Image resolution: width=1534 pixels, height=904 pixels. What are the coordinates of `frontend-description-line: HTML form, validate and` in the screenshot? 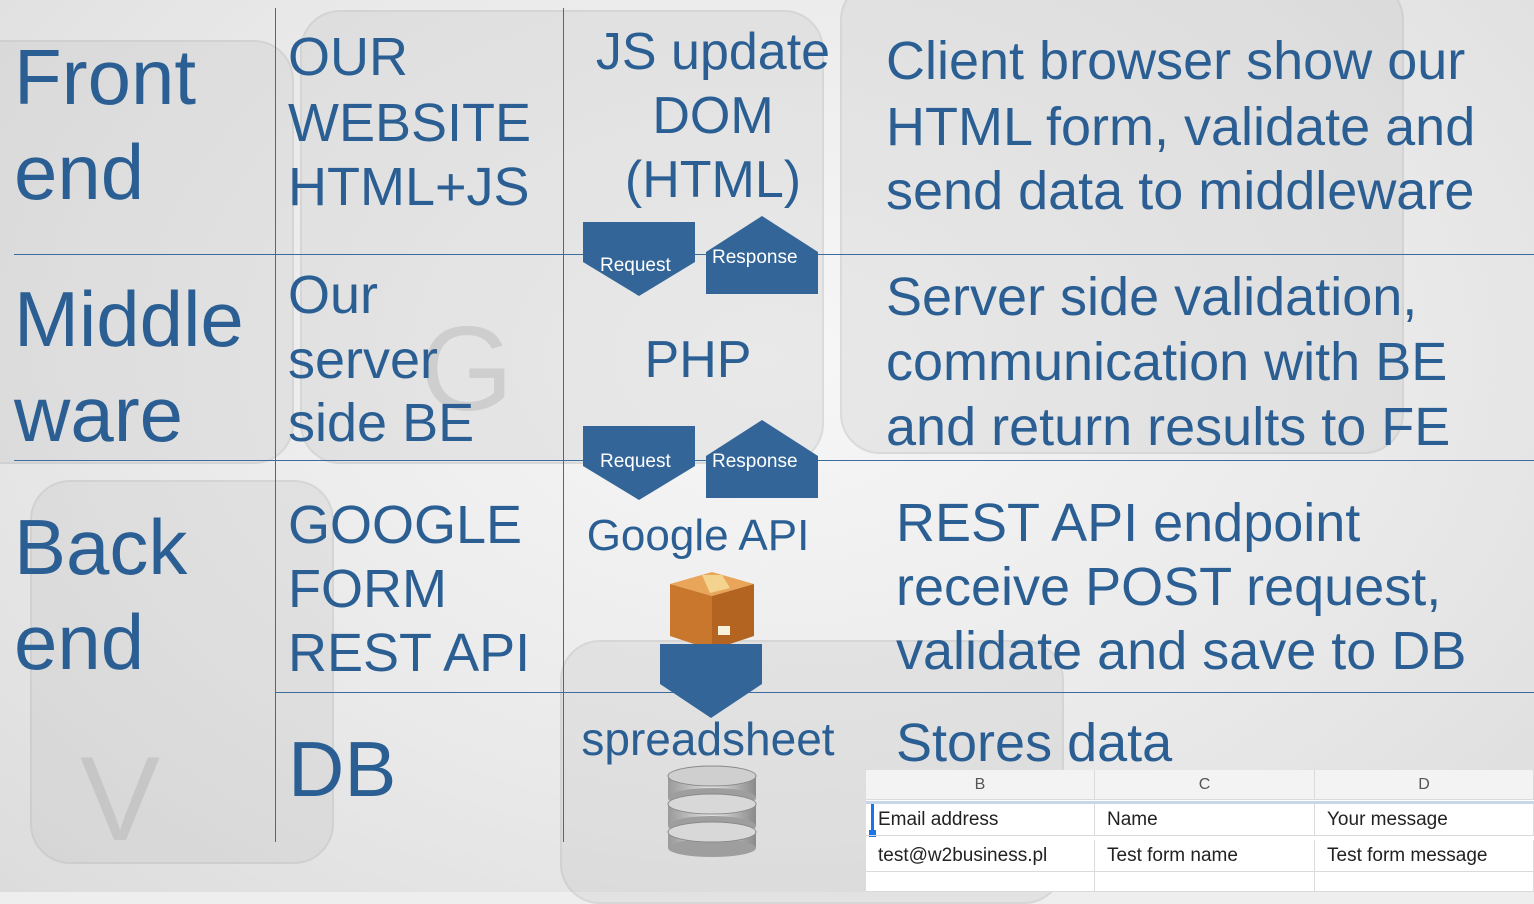 It's located at (1181, 127).